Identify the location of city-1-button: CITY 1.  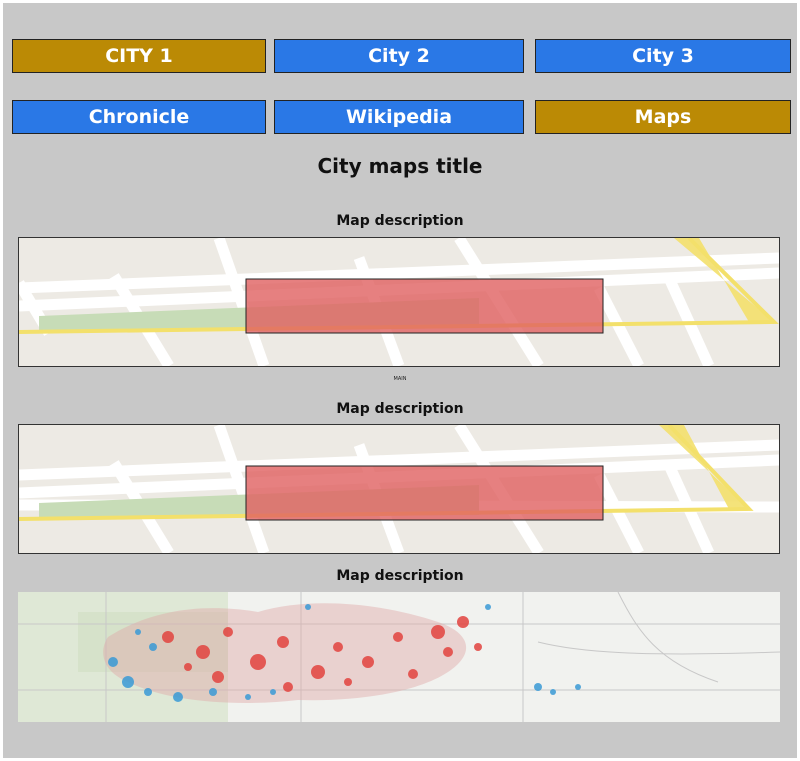
(139, 56).